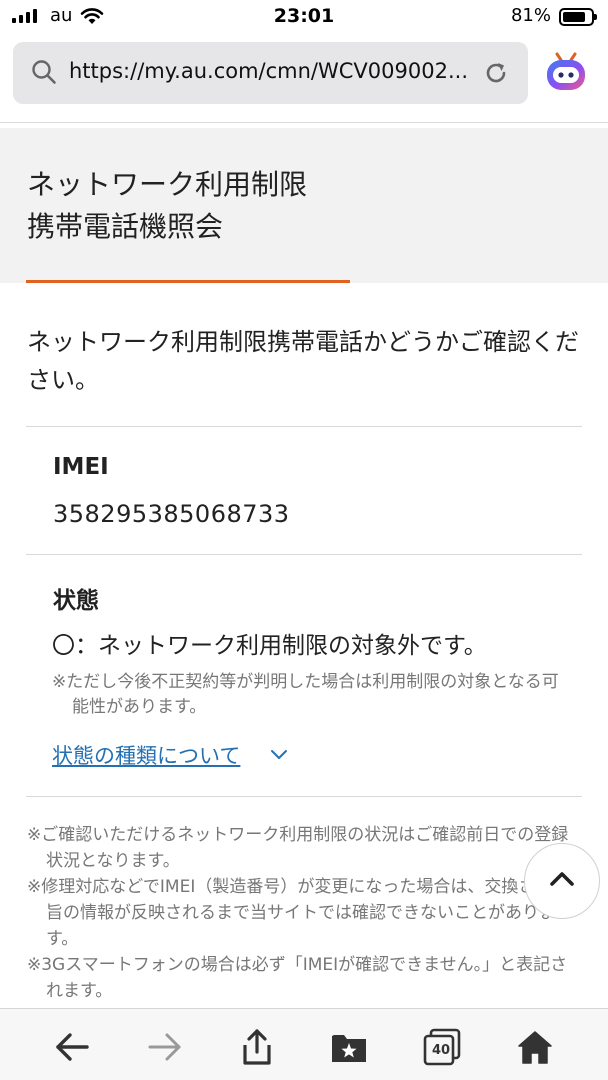 The width and height of the screenshot is (608, 1080). What do you see at coordinates (279, 756) in the screenshot?
I see `chevron-down-icon` at bounding box center [279, 756].